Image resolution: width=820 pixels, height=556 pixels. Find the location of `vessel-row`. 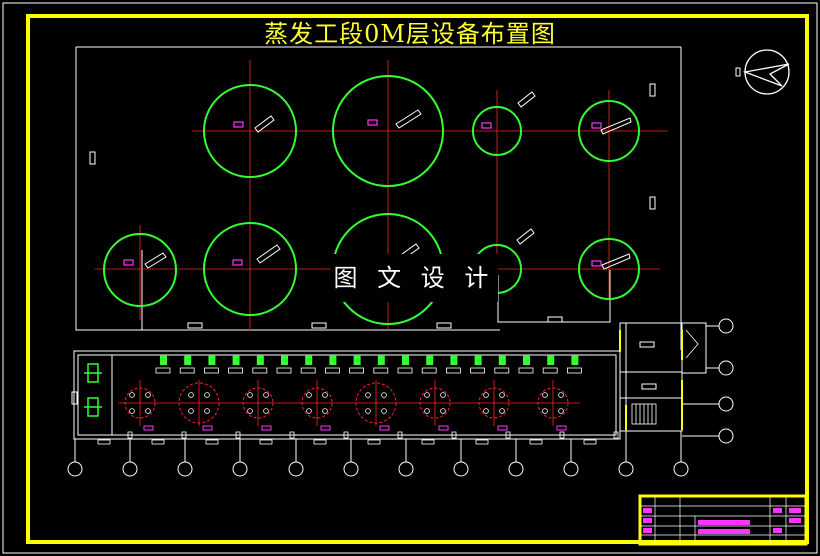

vessel-row is located at coordinates (346, 405).